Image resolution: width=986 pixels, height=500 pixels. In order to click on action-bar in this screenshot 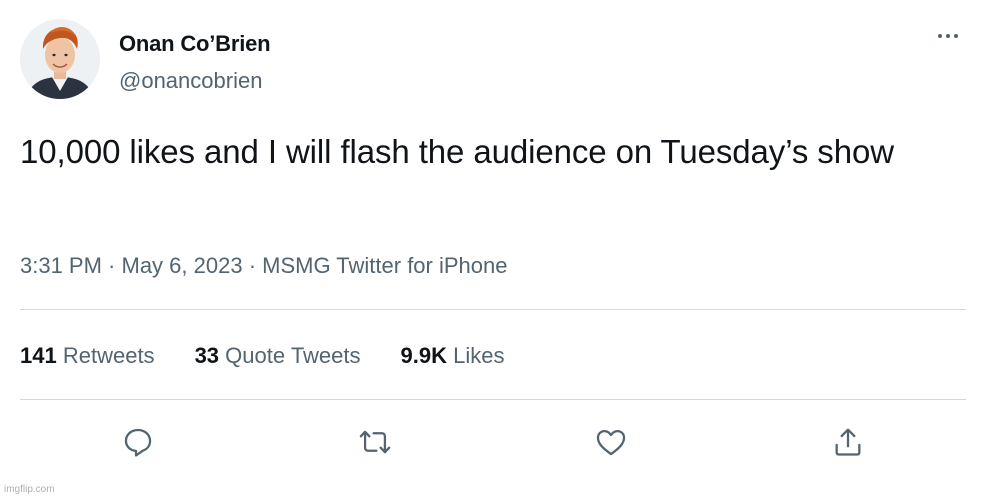, I will do `click(493, 442)`.